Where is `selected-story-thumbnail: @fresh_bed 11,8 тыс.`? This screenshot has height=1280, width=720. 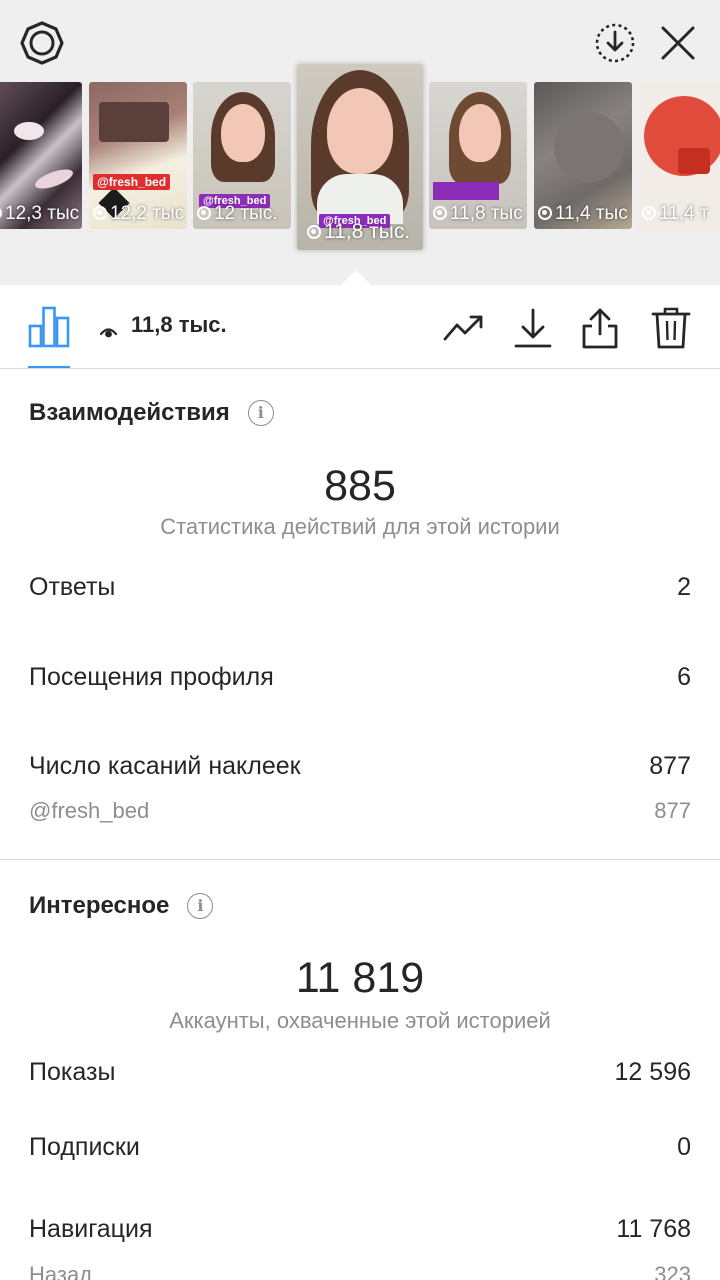
selected-story-thumbnail: @fresh_bed 11,8 тыс. is located at coordinates (360, 157).